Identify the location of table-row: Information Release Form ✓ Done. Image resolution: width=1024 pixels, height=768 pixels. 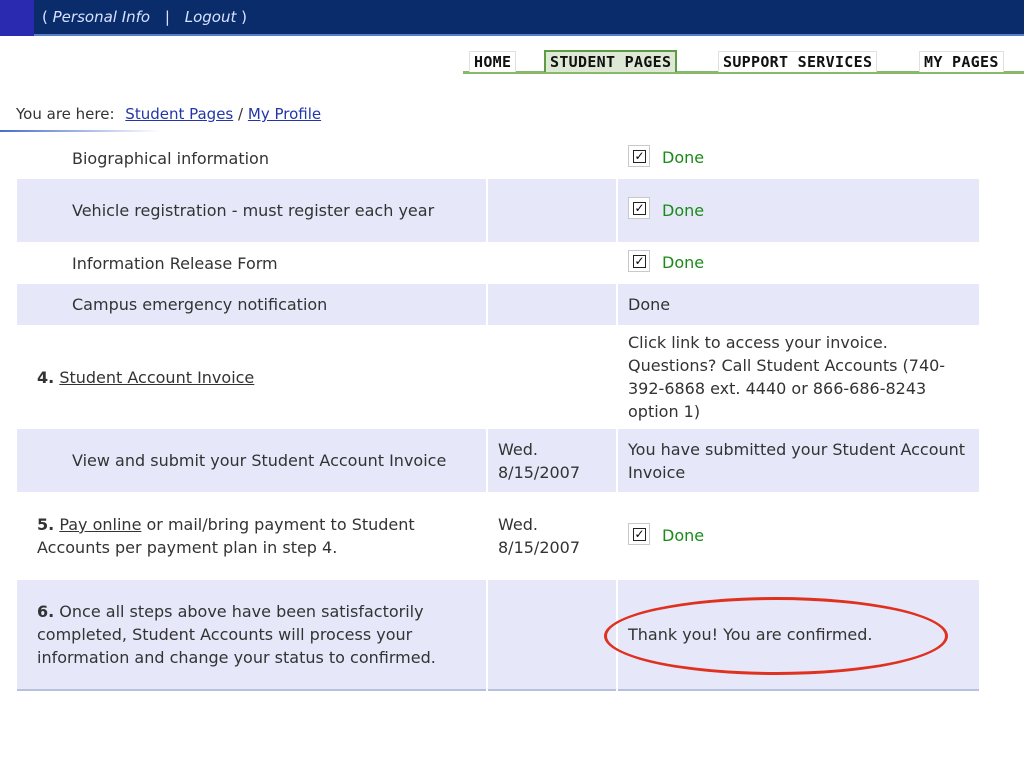
(498, 263).